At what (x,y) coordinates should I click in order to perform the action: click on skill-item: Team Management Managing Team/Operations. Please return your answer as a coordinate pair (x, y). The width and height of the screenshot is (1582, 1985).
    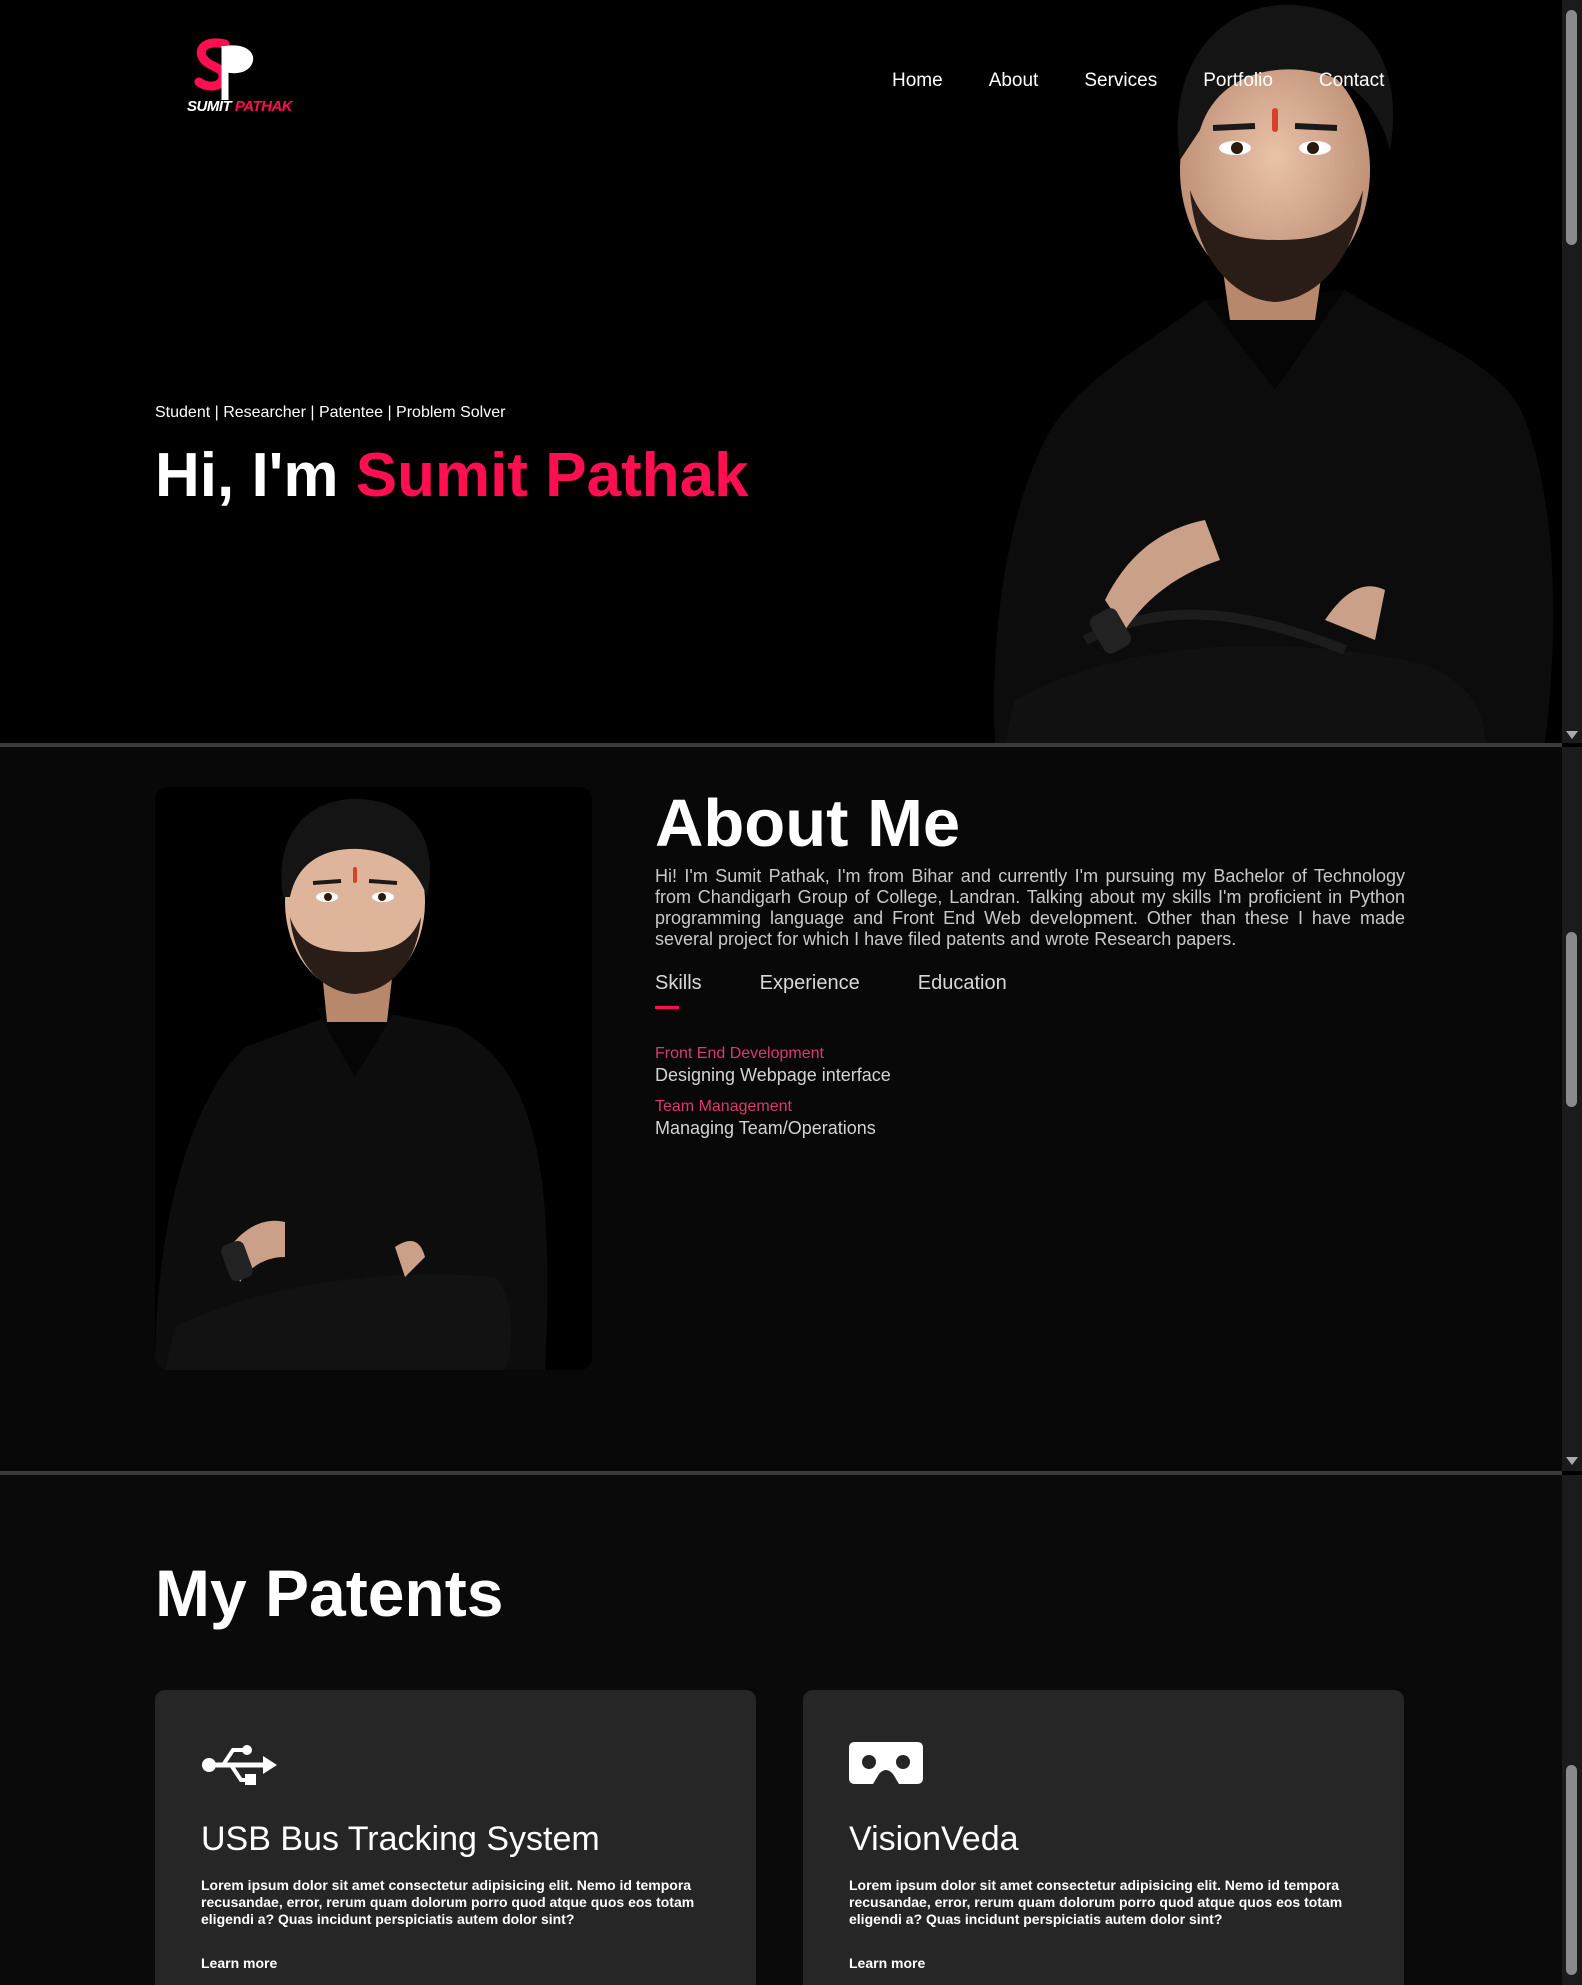
    Looking at the image, I should click on (765, 1118).